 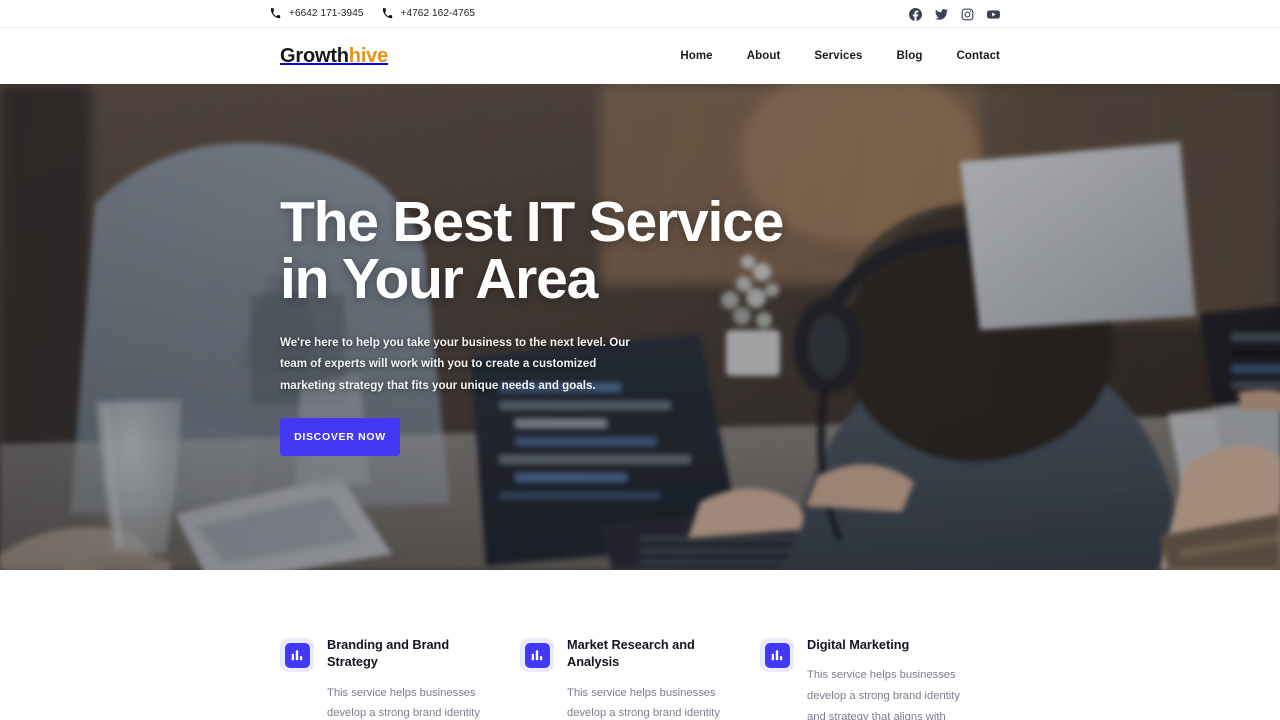 What do you see at coordinates (314, 55) in the screenshot?
I see `logo-text-primary: Growth` at bounding box center [314, 55].